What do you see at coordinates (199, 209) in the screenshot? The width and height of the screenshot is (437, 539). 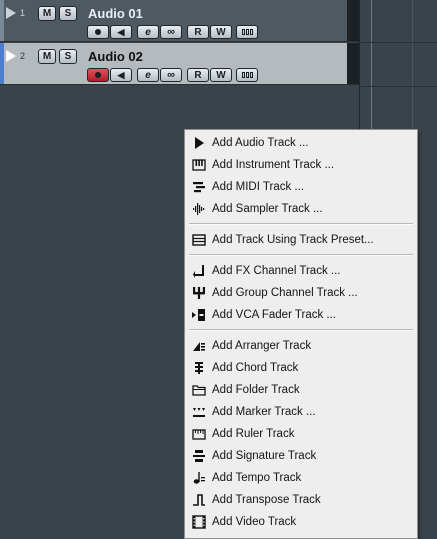 I see `sampler-track-icon` at bounding box center [199, 209].